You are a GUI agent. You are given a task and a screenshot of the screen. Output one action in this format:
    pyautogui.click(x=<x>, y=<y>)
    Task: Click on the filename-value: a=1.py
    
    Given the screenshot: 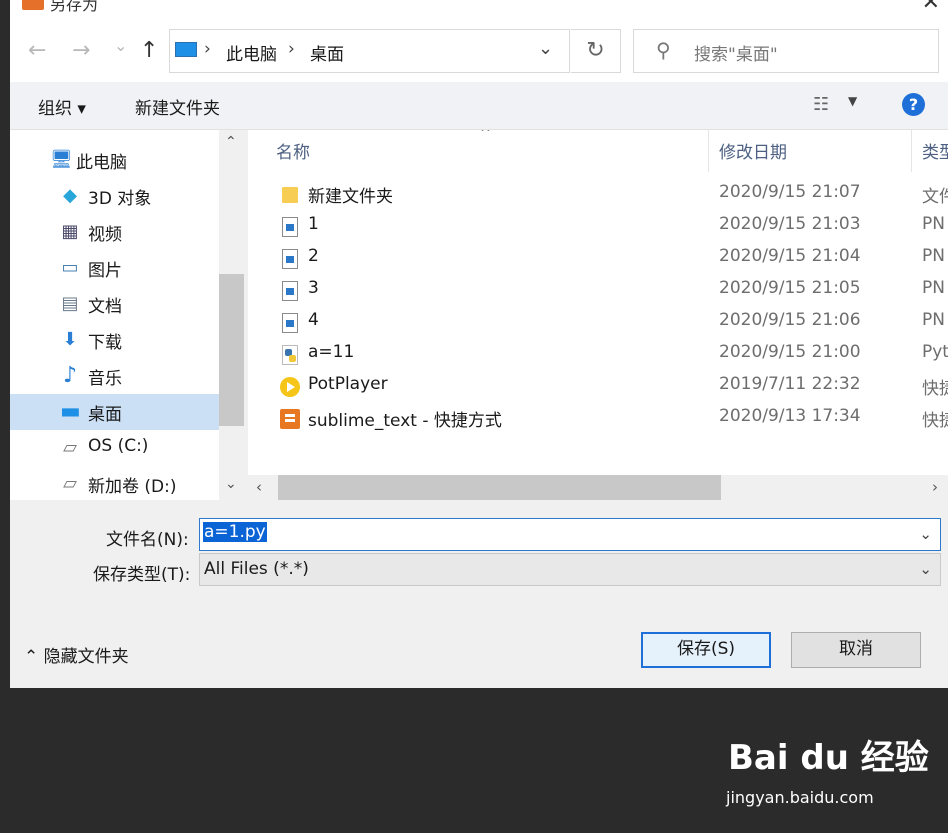 What is the action you would take?
    pyautogui.click(x=235, y=532)
    